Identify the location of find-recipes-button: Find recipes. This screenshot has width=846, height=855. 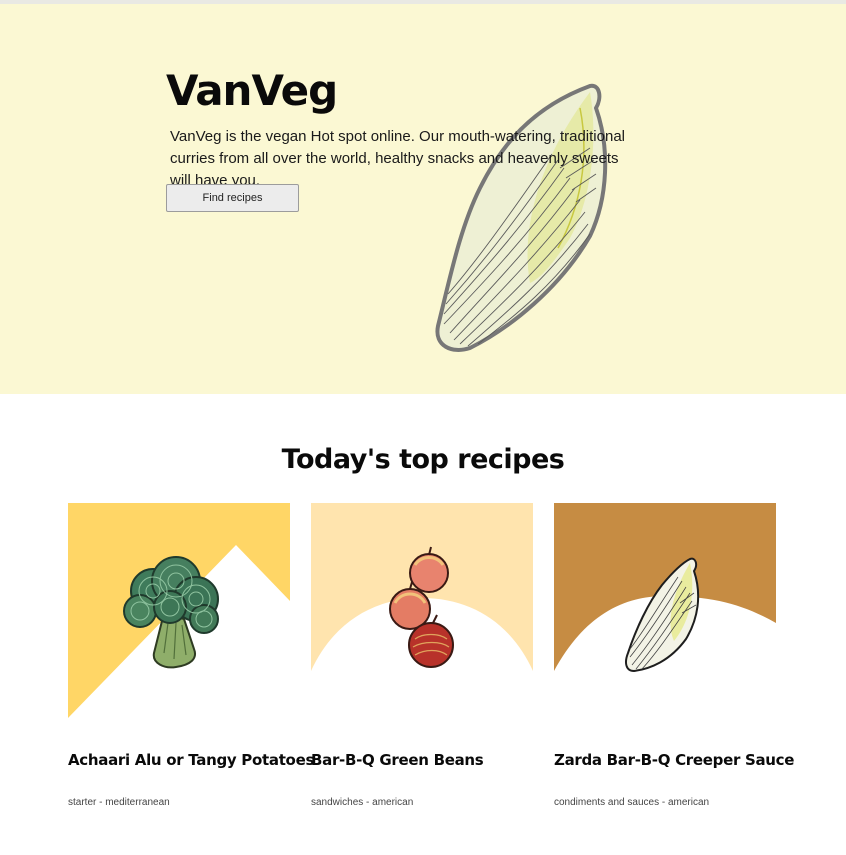
(232, 198).